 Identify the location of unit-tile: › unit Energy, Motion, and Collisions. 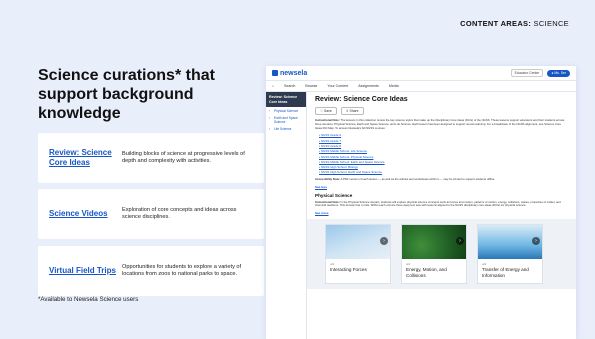
(434, 254).